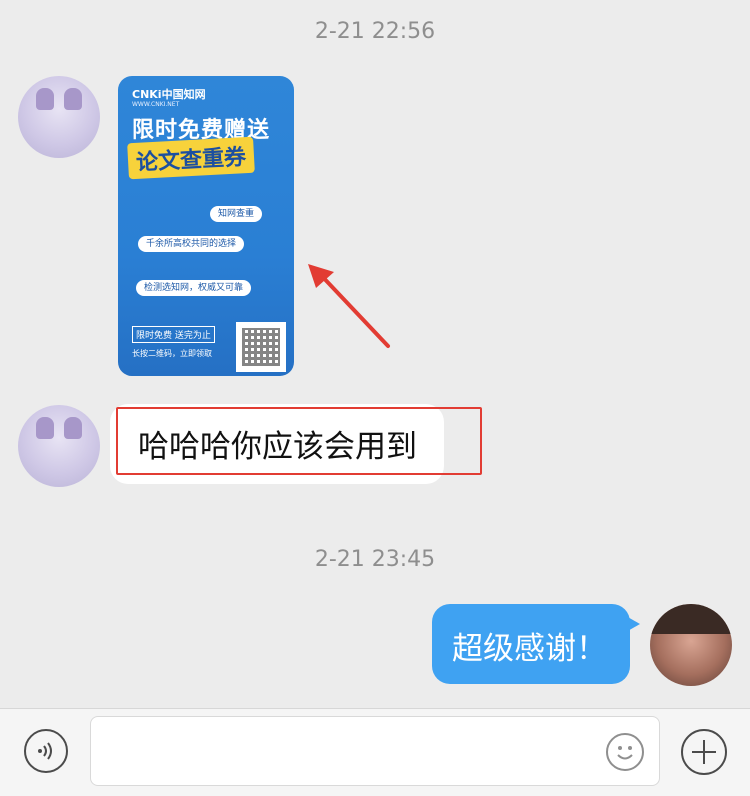  I want to click on voice-wave-icon, so click(45, 751).